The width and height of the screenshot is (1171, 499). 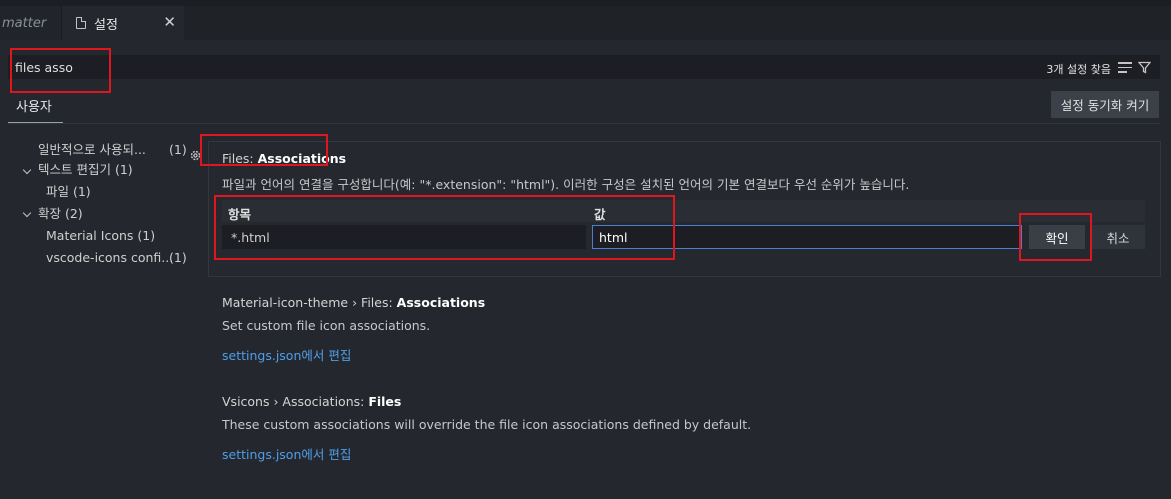 I want to click on tab-matter: matter, so click(x=31, y=23).